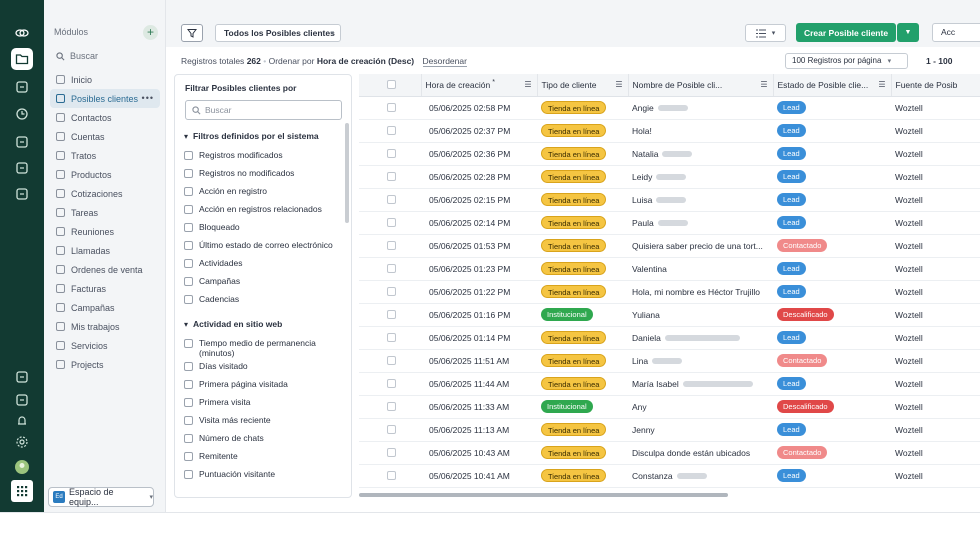  What do you see at coordinates (639, 407) in the screenshot?
I see `lead-name: Any` at bounding box center [639, 407].